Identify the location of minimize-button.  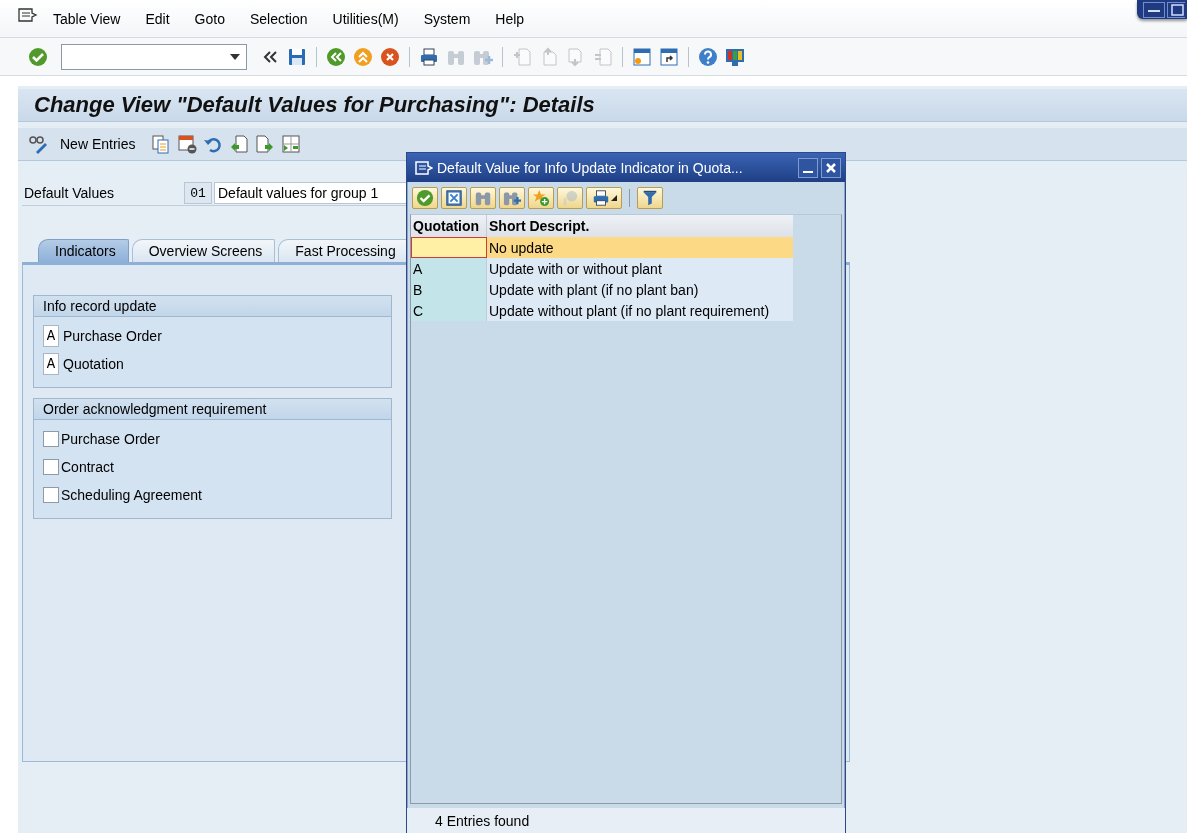
(808, 167).